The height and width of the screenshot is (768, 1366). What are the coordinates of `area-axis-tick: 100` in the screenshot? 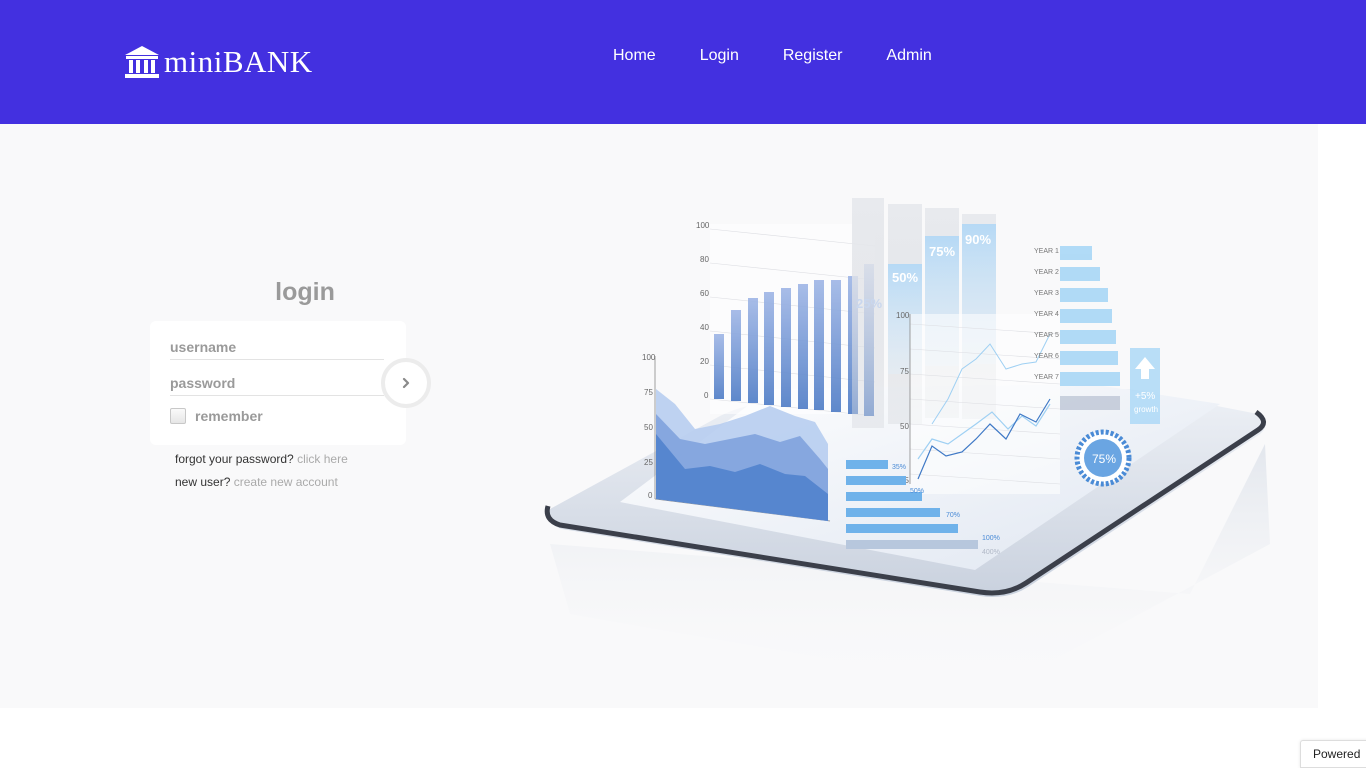 It's located at (649, 357).